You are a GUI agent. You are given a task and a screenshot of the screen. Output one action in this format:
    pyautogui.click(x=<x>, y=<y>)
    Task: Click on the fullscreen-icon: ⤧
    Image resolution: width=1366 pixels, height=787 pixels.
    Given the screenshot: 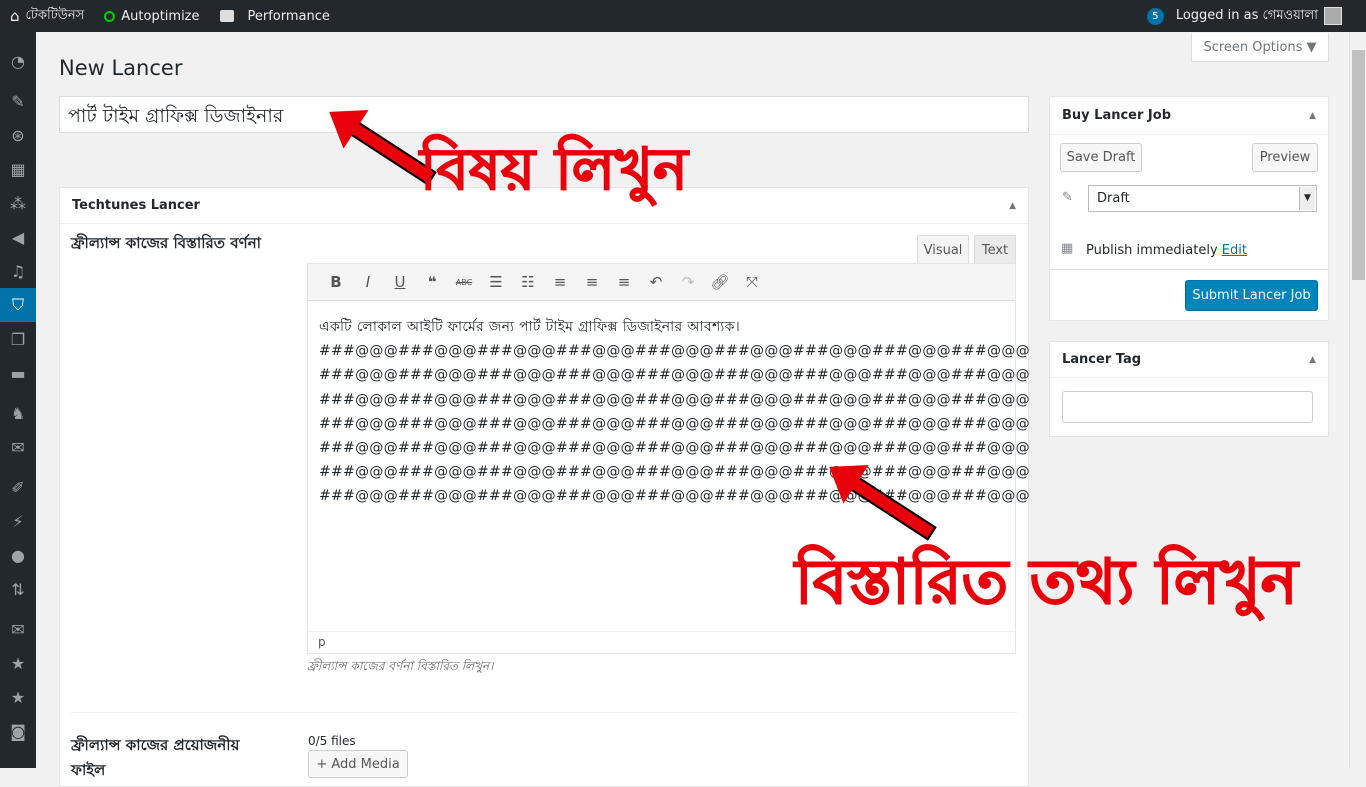 What is the action you would take?
    pyautogui.click(x=752, y=282)
    